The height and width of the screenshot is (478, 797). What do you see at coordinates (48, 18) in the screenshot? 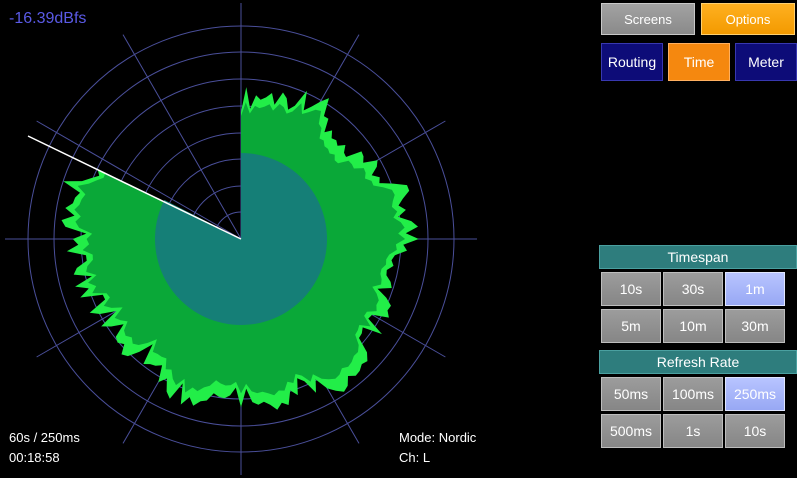
I see `level-readout: -16.39dBfs` at bounding box center [48, 18].